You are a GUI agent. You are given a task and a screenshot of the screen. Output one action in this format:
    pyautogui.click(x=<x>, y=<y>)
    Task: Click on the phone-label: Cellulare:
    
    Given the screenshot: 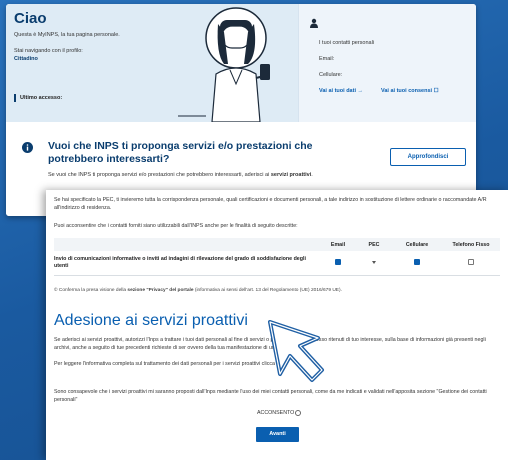 What is the action you would take?
    pyautogui.click(x=331, y=75)
    